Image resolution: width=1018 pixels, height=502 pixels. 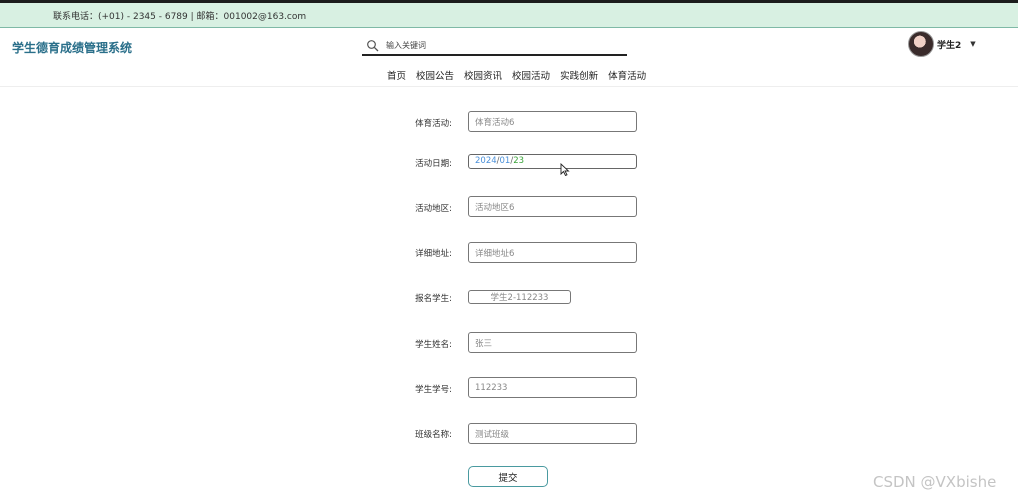 I want to click on site-title: 学生德育成绩管理系统, so click(x=72, y=47).